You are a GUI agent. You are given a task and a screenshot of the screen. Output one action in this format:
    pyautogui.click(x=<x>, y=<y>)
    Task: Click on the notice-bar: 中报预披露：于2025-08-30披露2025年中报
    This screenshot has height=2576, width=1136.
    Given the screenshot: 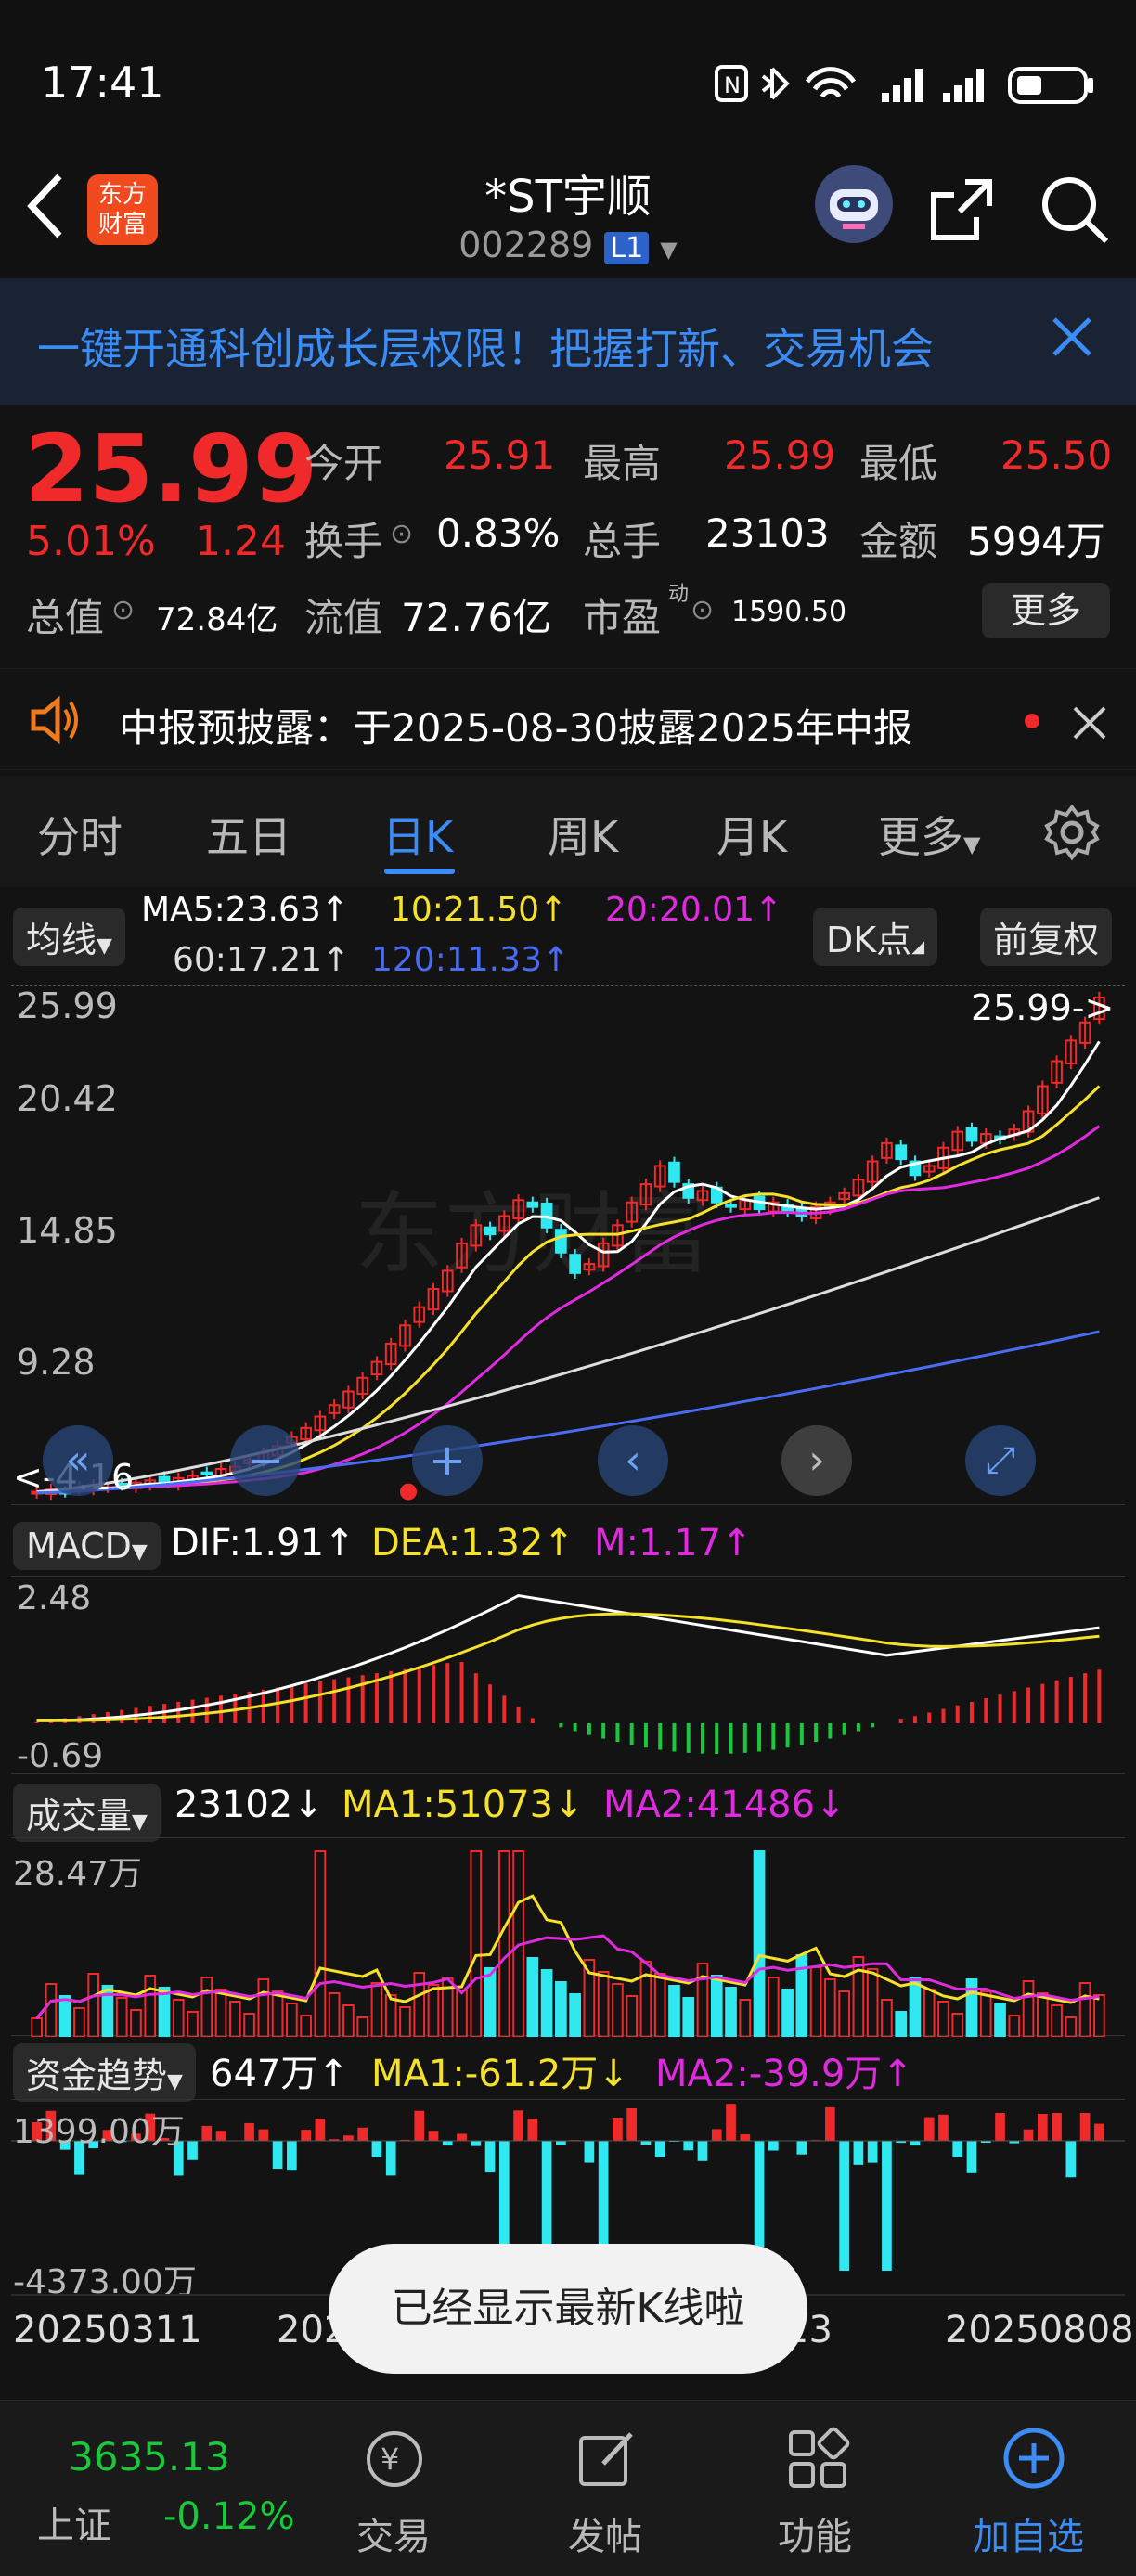 What is the action you would take?
    pyautogui.click(x=568, y=719)
    